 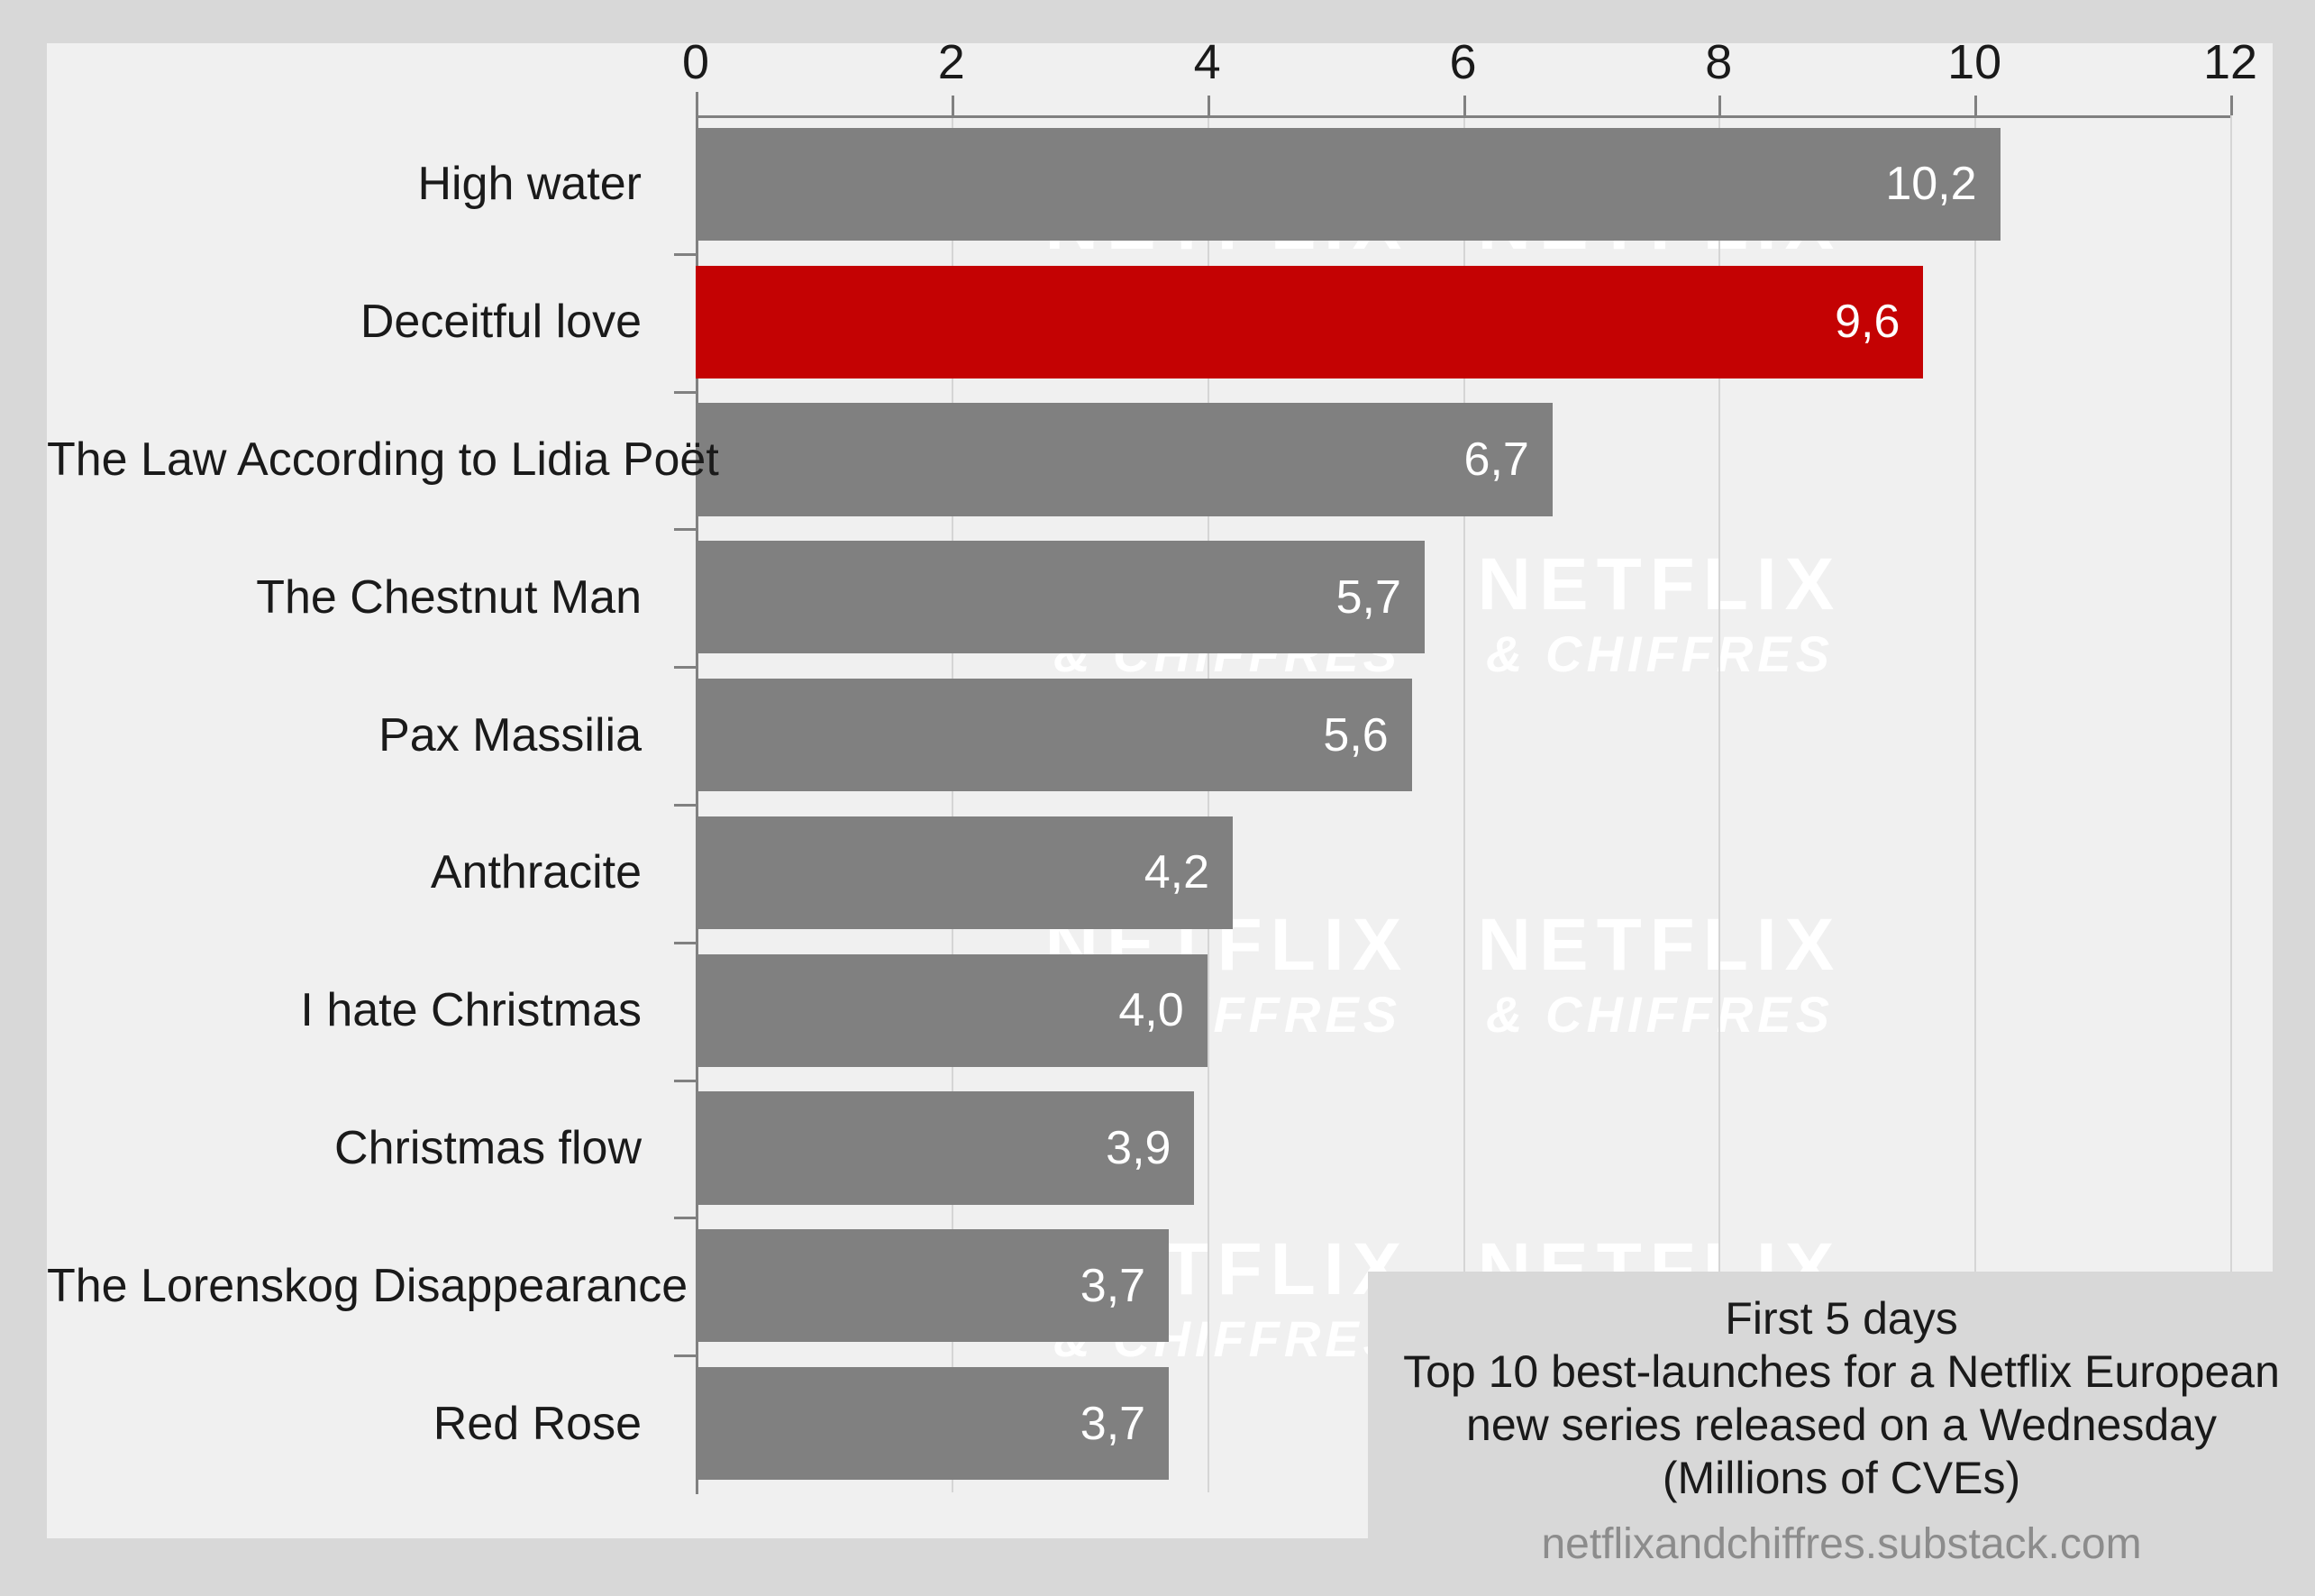 What do you see at coordinates (488, 1148) in the screenshot?
I see `y-category-label: Christmas flow` at bounding box center [488, 1148].